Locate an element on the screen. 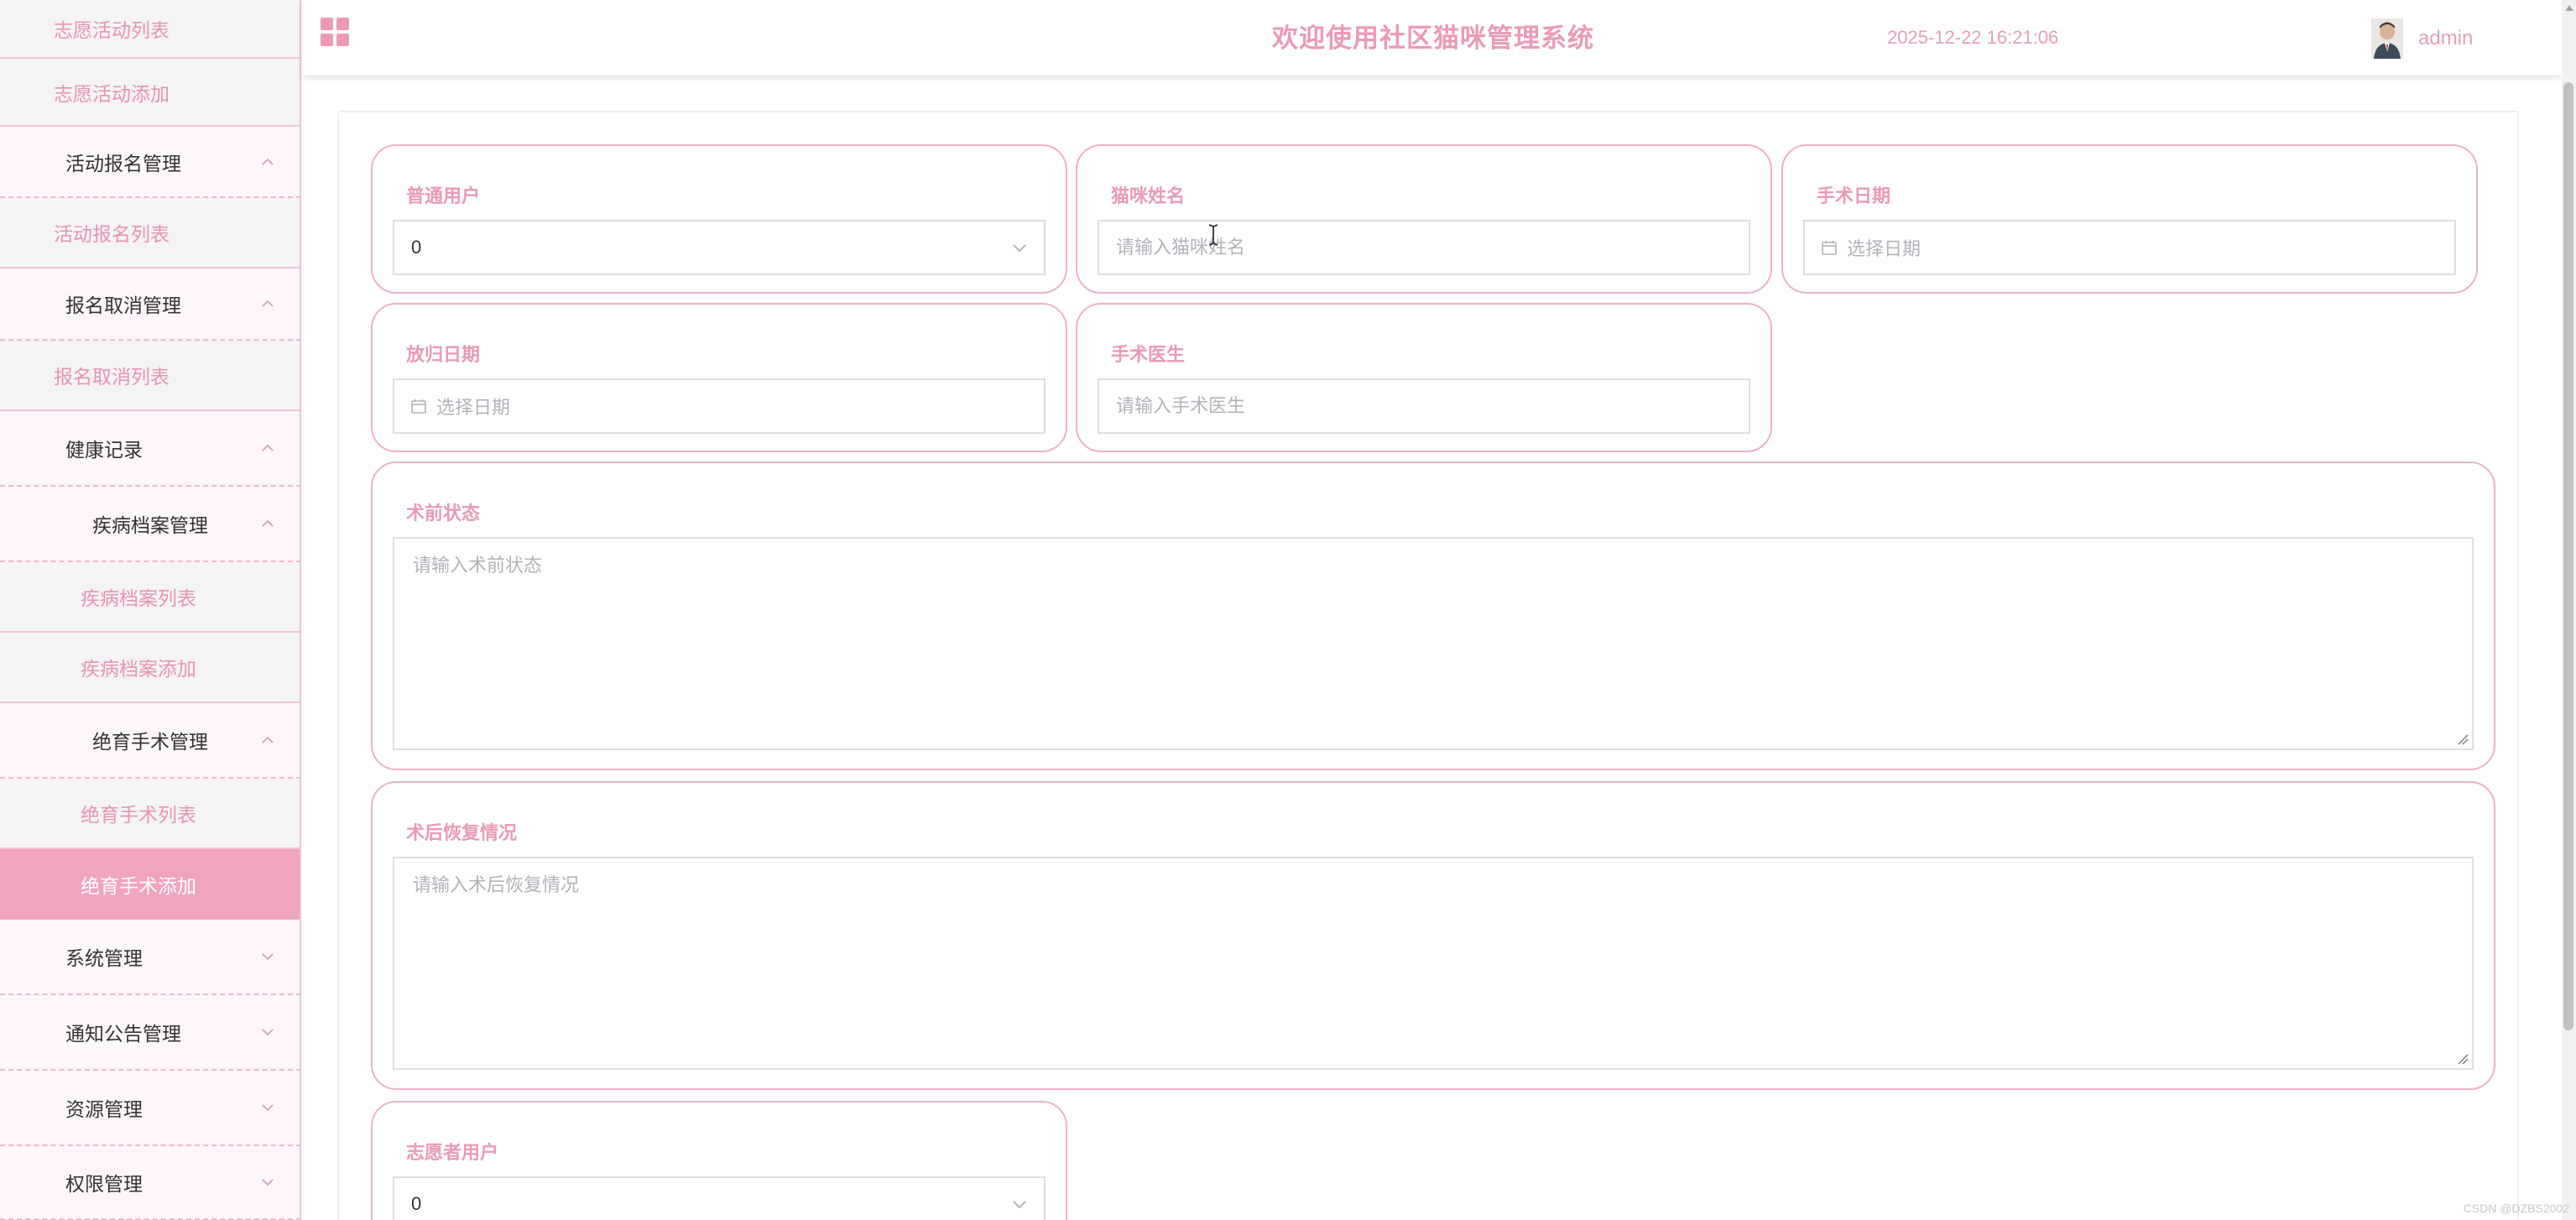 The height and width of the screenshot is (1220, 2576). sidebar-menu-14: 通知公告管理 is located at coordinates (150, 1033).